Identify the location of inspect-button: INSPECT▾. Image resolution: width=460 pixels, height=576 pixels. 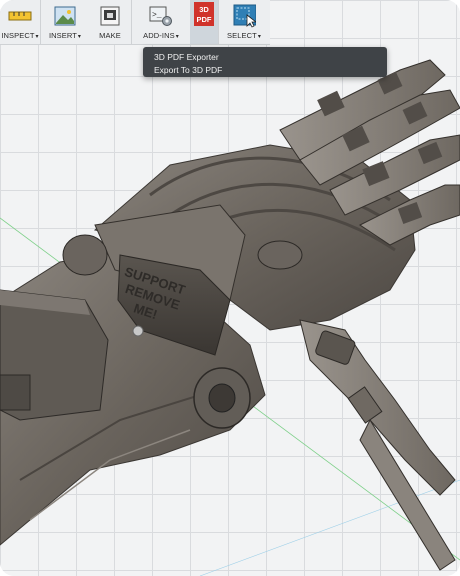
(20, 22).